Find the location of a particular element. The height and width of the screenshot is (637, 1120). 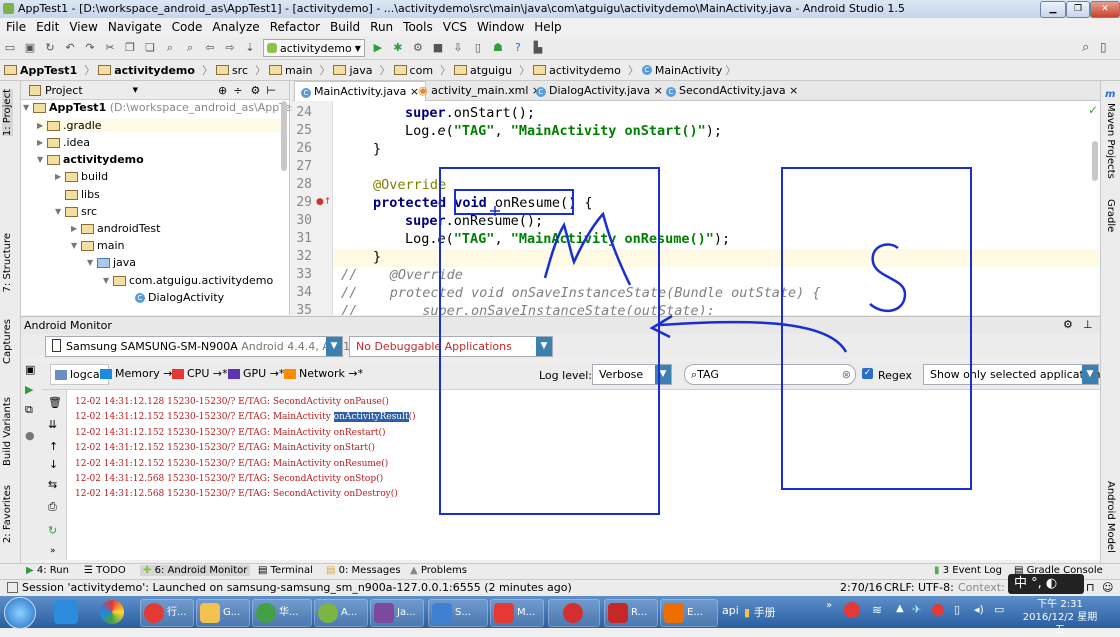

tray-s-icon is located at coordinates (852, 610).